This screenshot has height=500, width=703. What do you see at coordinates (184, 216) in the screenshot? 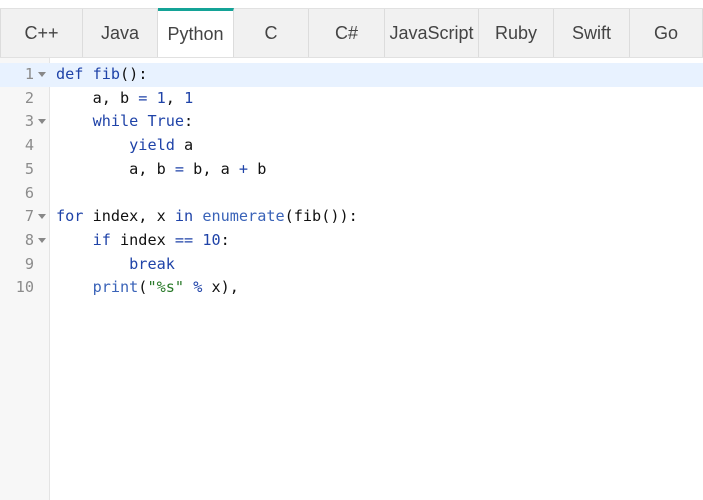
I see `code-token: in` at bounding box center [184, 216].